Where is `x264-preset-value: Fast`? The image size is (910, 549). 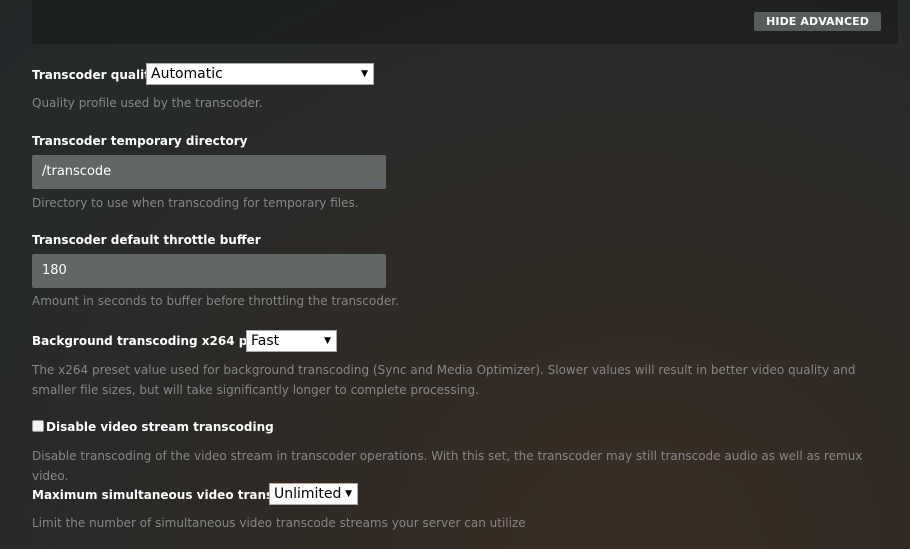 x264-preset-value: Fast is located at coordinates (265, 341).